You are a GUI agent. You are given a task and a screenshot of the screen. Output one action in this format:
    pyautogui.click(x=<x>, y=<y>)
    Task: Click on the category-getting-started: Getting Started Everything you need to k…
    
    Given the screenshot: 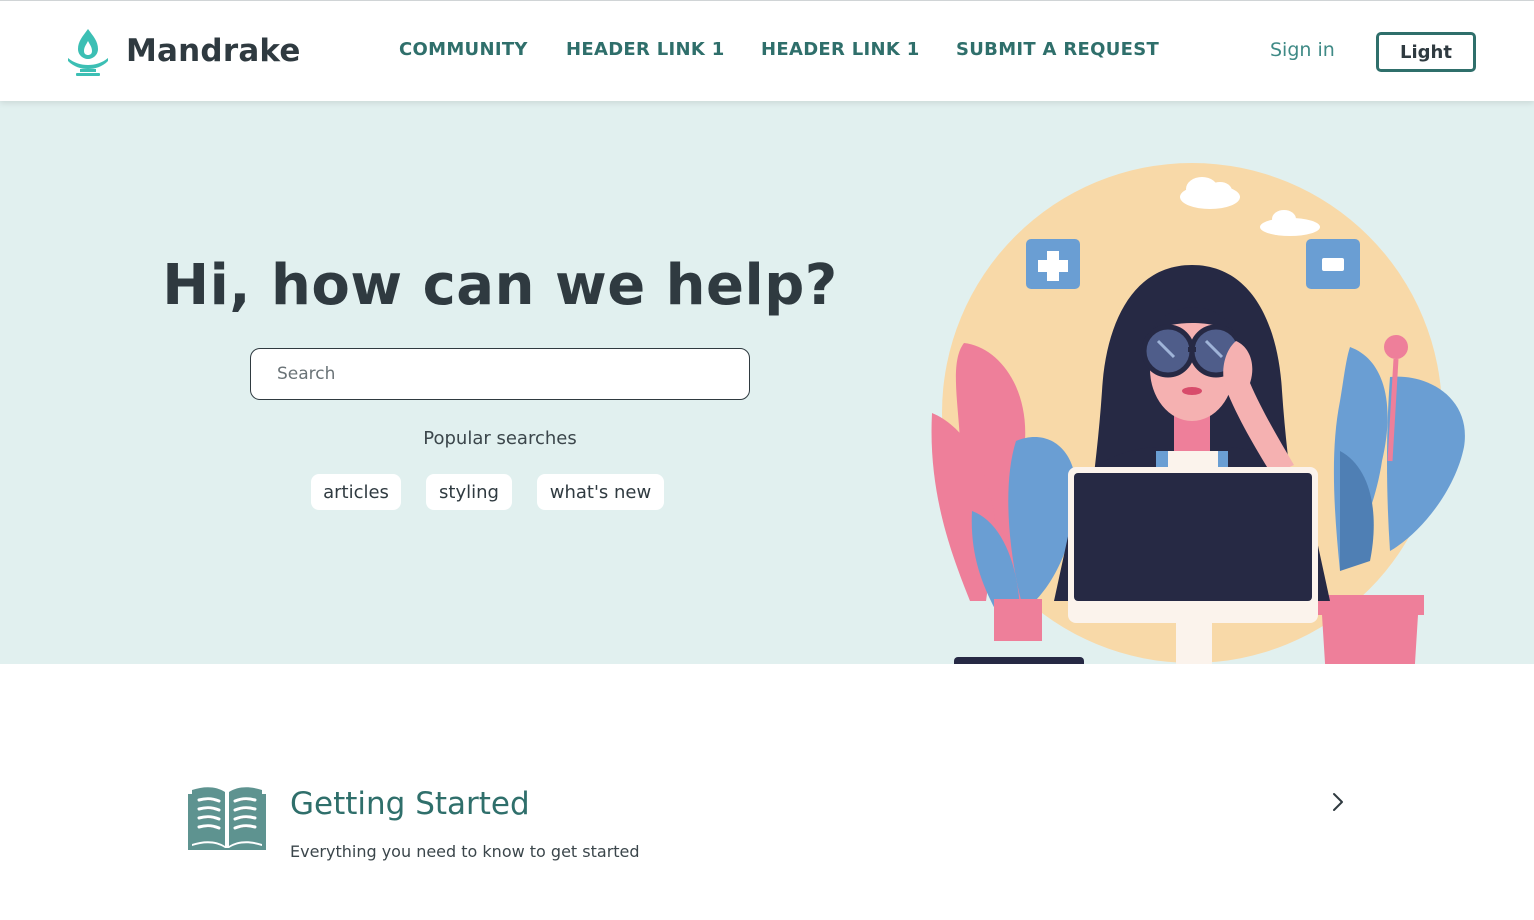 What is the action you would take?
    pyautogui.click(x=768, y=826)
    